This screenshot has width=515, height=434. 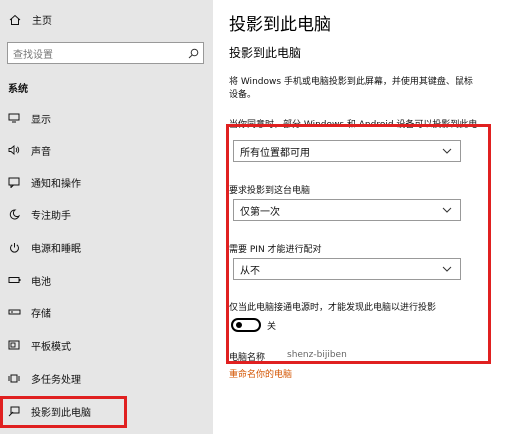 I want to click on sound-icon, so click(x=14, y=150).